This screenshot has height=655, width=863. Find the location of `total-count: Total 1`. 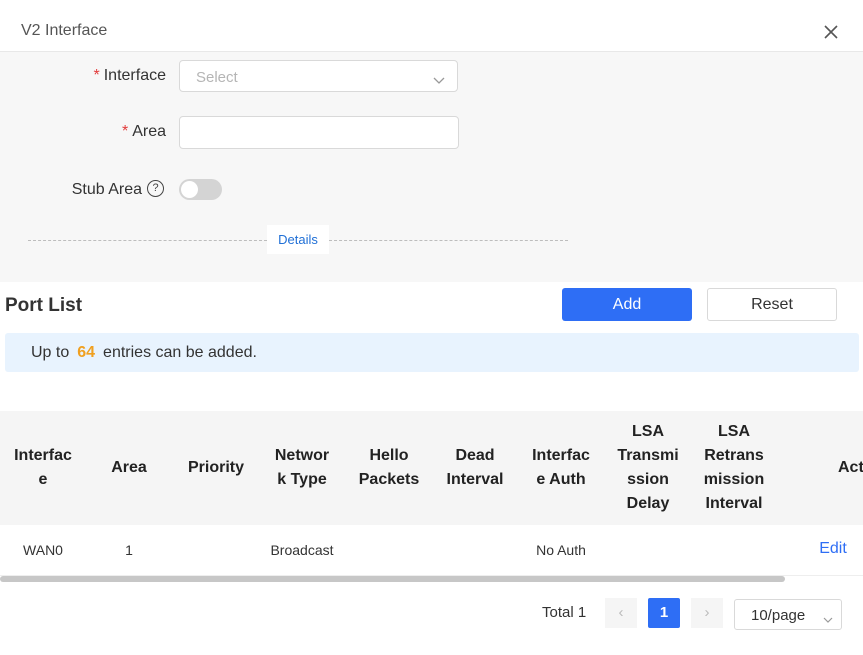

total-count: Total 1 is located at coordinates (564, 612).